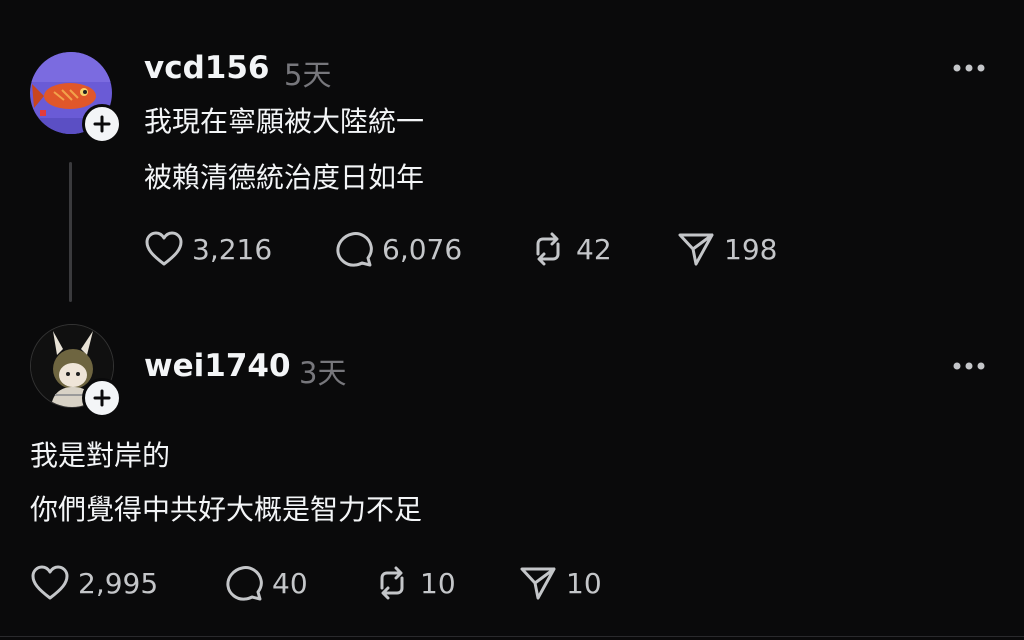 The image size is (1024, 640). Describe the element at coordinates (100, 455) in the screenshot. I see `post-text-line-1: 我是對岸的` at that location.